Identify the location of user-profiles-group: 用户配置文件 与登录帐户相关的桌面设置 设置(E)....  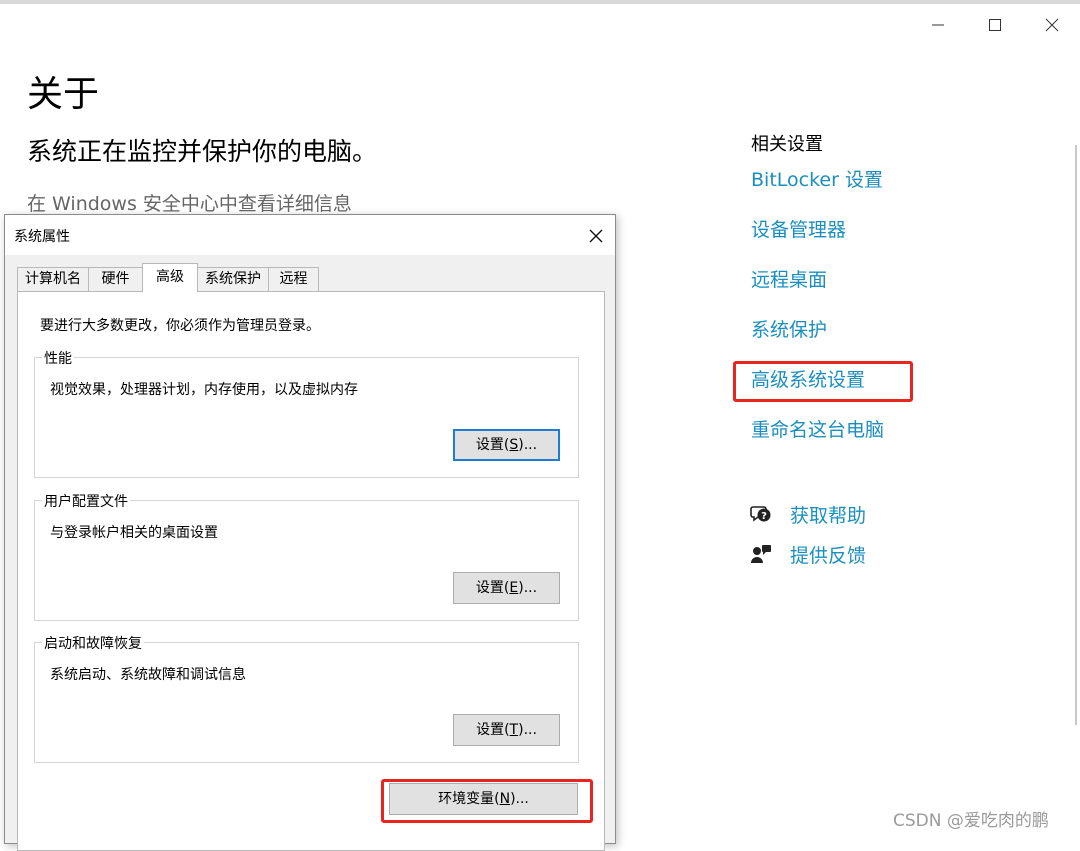
(306, 556).